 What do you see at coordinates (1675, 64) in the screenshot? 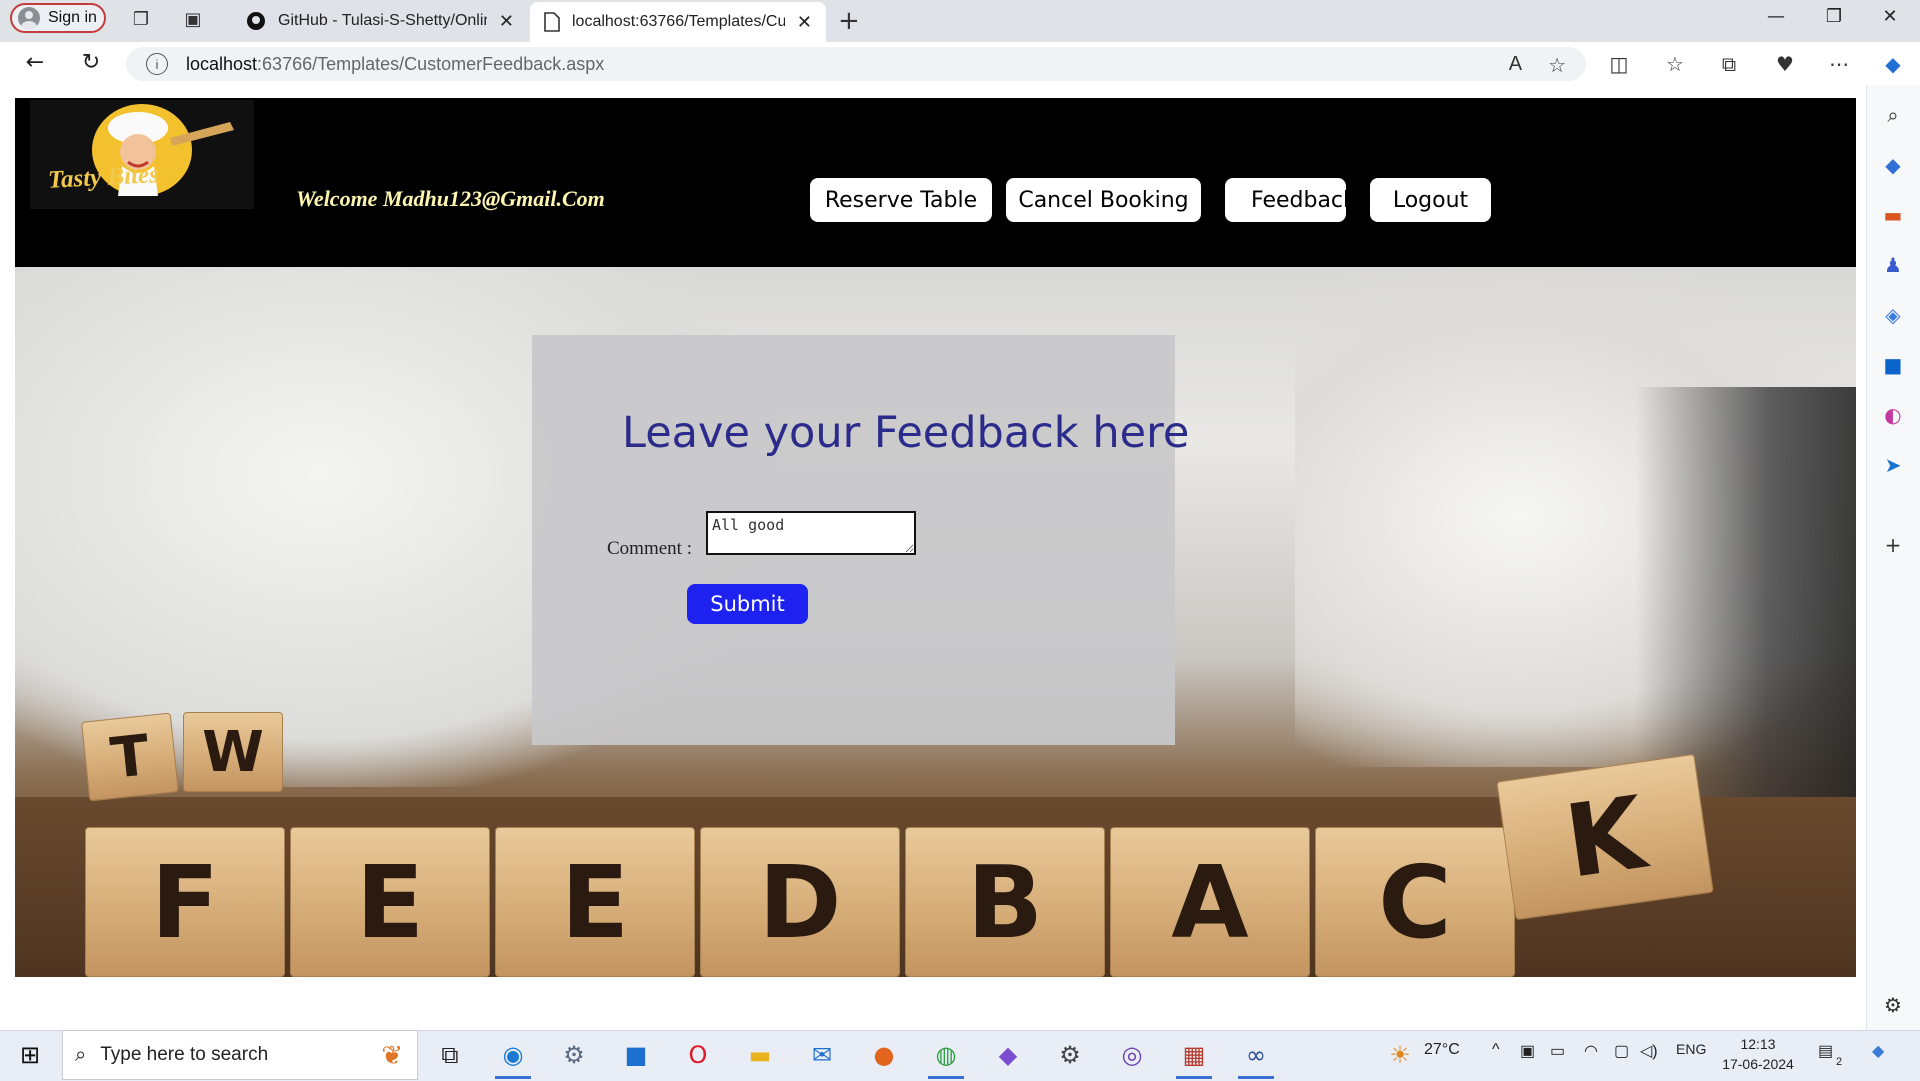
I see `favorites-icon: ☆` at bounding box center [1675, 64].